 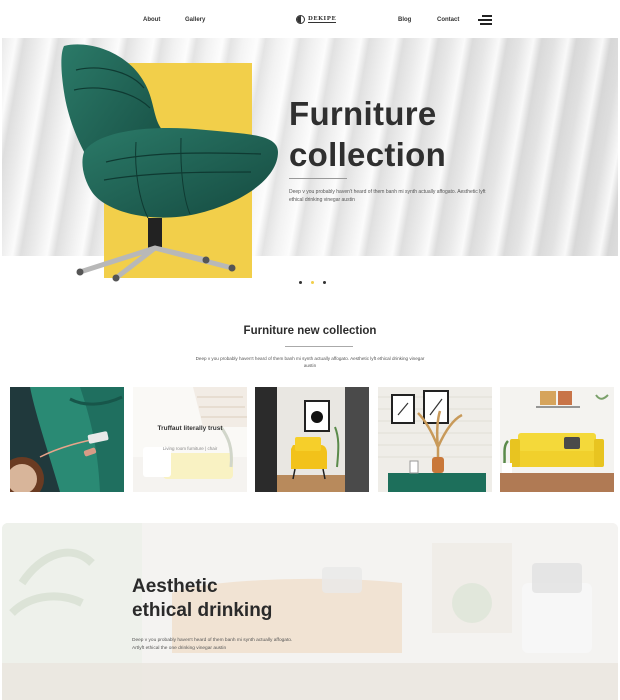 I want to click on collection-divider, so click(x=319, y=346).